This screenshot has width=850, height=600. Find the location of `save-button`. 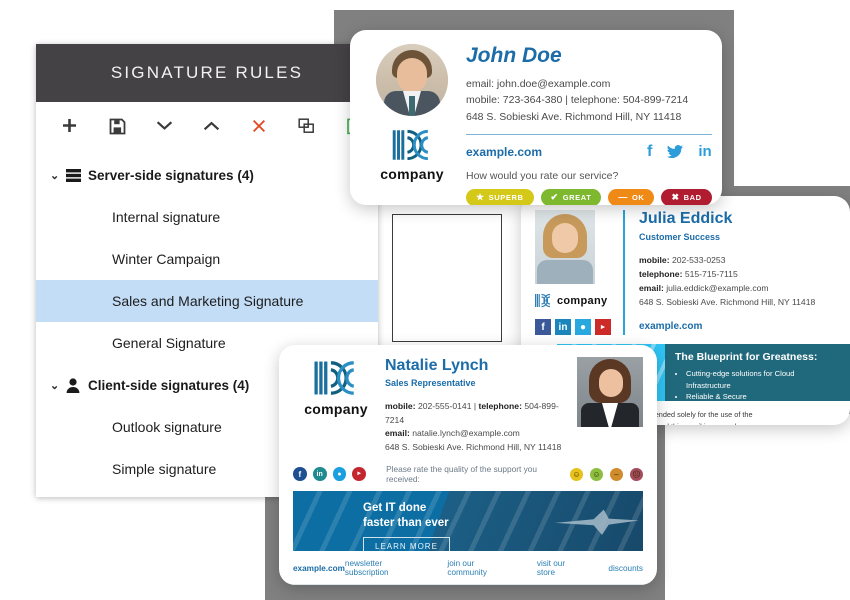

save-button is located at coordinates (116, 126).